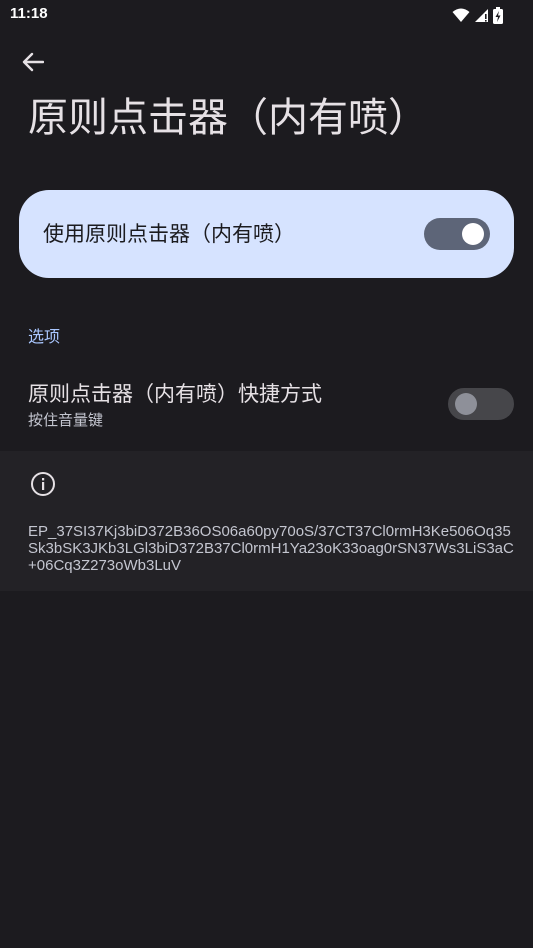 The image size is (533, 948). Describe the element at coordinates (169, 234) in the screenshot. I see `main-toggle-label: 使用原则点击器（内有喷）` at that location.